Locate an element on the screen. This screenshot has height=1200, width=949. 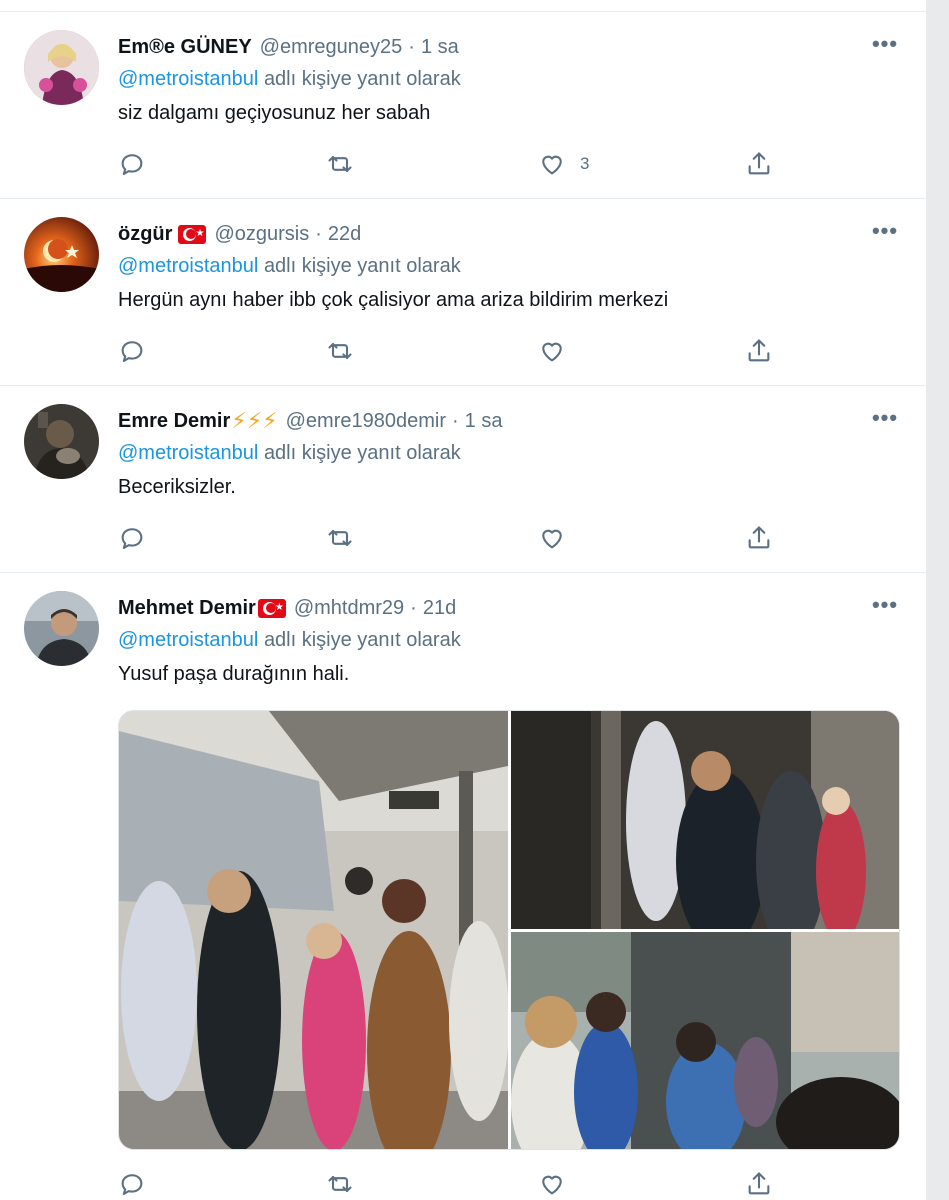
display-name: Emre Demir is located at coordinates (174, 421).